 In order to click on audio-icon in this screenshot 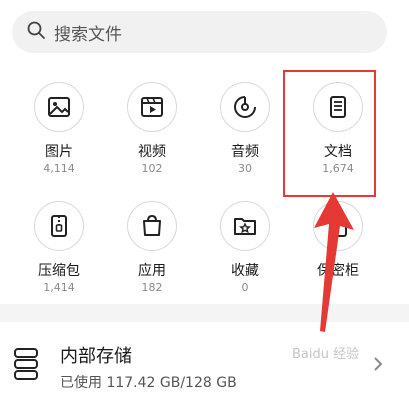, I will do `click(245, 107)`.